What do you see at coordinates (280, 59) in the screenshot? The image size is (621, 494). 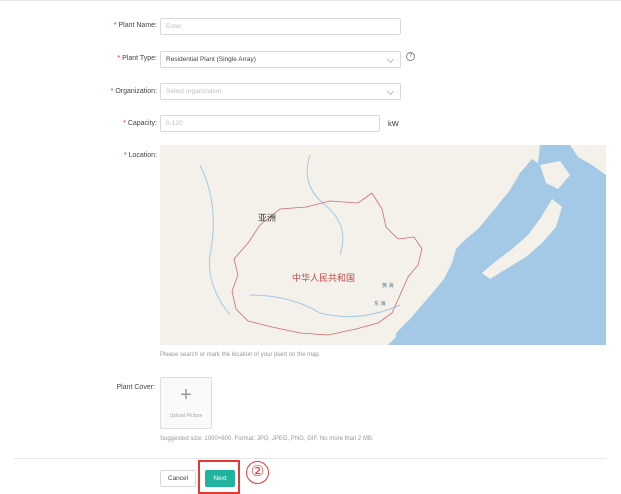 I see `plant-type-select: Residential Plant (Single Array)` at bounding box center [280, 59].